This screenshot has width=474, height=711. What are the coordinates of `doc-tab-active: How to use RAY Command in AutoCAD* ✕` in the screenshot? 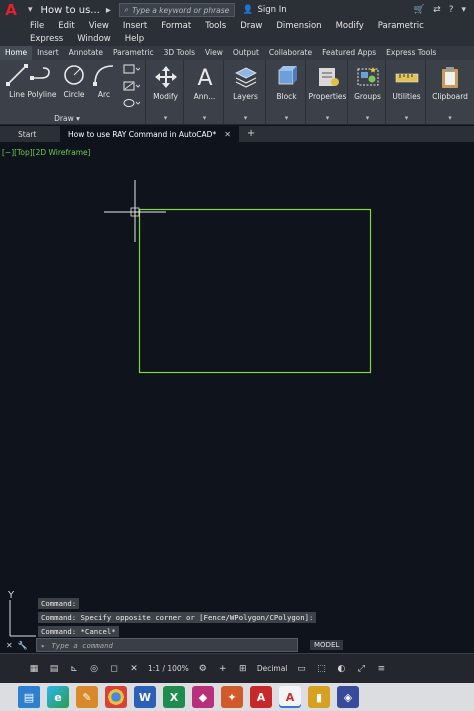 It's located at (149, 134).